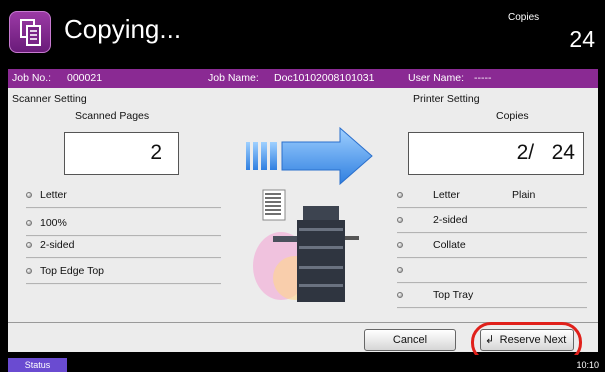 This screenshot has height=372, width=605. What do you see at coordinates (587, 365) in the screenshot?
I see `clock: 10:10` at bounding box center [587, 365].